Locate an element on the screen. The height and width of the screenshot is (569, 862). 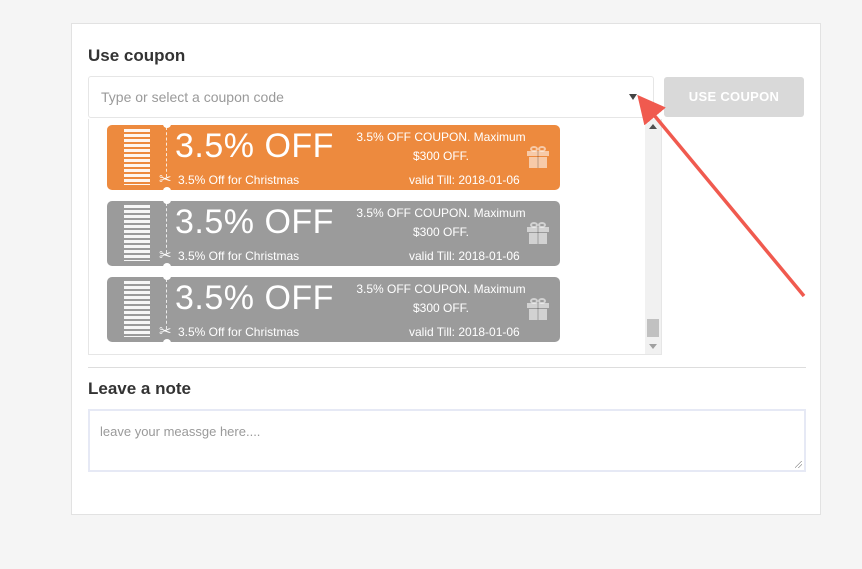
scroll-thumb is located at coordinates (653, 328).